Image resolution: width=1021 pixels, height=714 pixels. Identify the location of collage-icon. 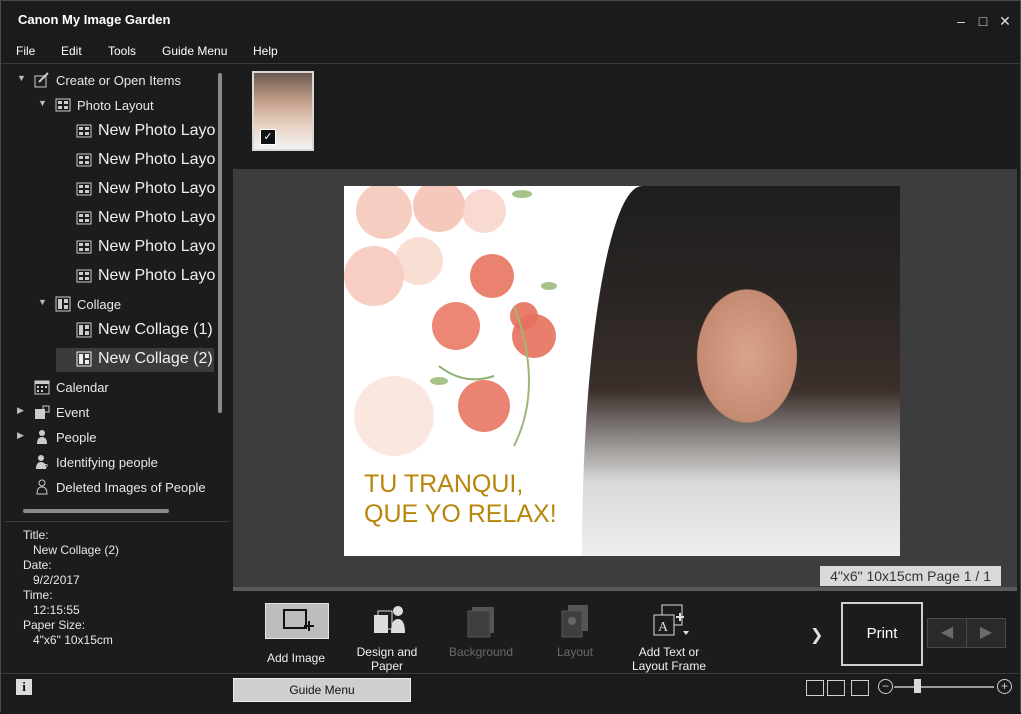
(63, 304).